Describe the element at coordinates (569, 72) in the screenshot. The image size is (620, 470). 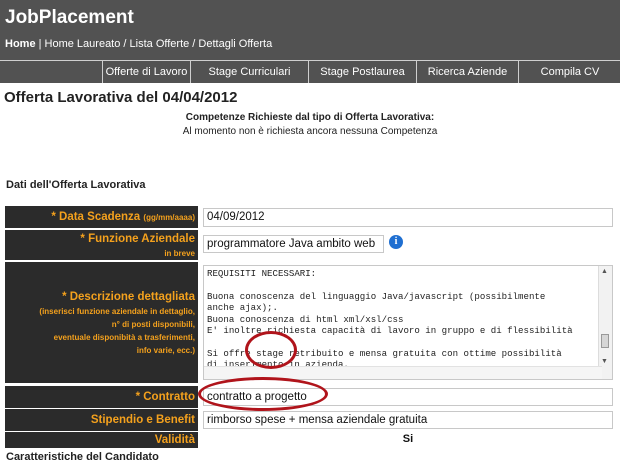
I see `nav-compila-cv: Compila CV` at that location.